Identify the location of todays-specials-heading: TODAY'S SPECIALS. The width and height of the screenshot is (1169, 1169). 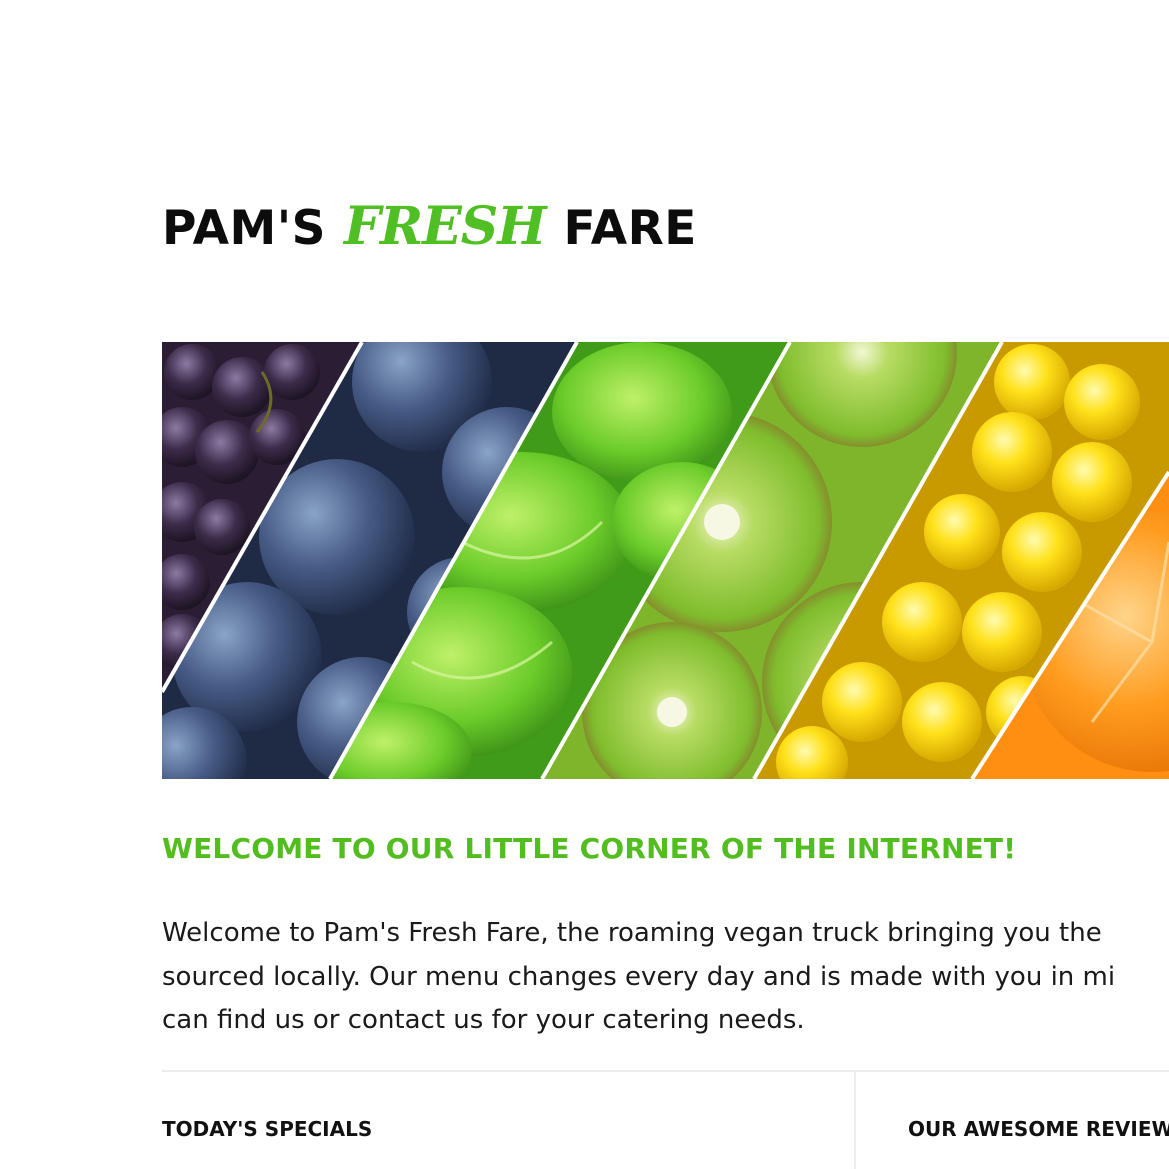
(267, 1129).